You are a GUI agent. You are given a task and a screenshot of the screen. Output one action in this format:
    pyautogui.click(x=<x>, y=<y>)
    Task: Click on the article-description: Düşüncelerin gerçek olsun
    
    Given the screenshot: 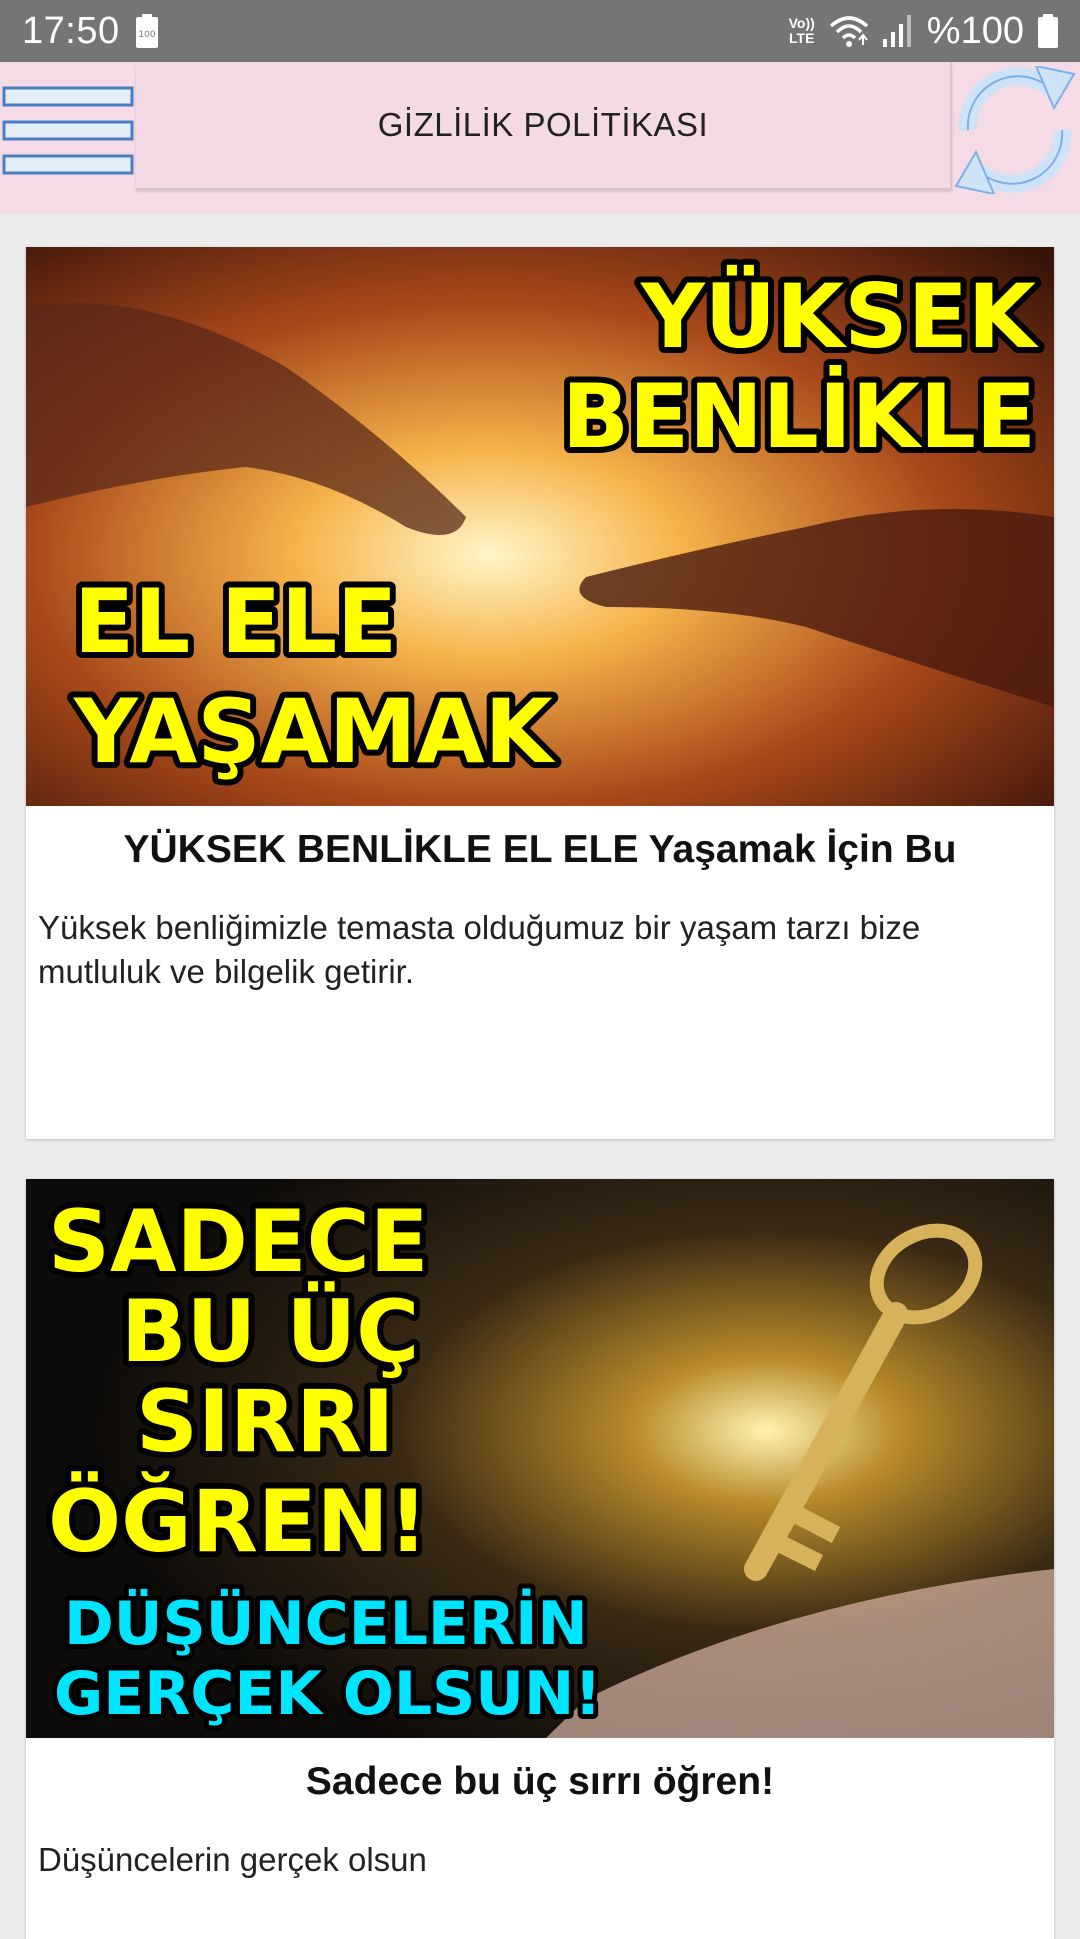 What is the action you would take?
    pyautogui.click(x=232, y=1859)
    